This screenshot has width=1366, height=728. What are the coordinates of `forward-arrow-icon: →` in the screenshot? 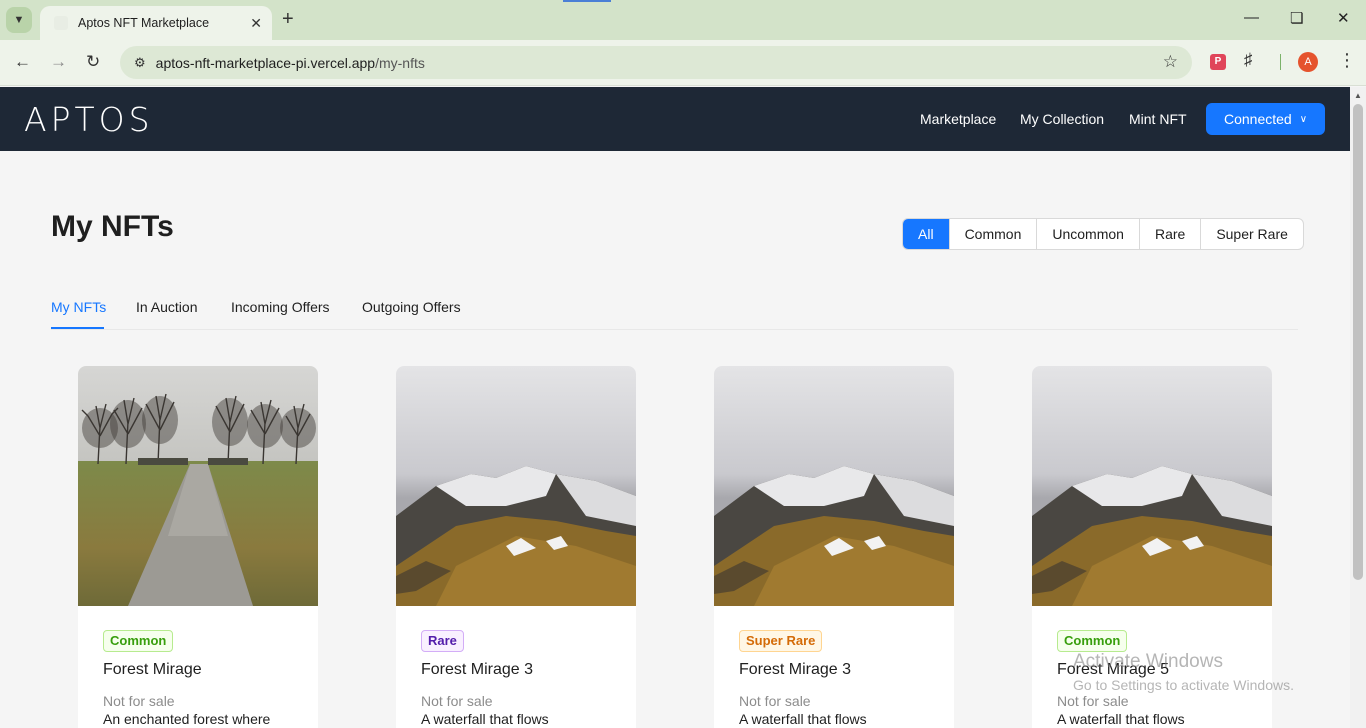 It's located at (58, 62).